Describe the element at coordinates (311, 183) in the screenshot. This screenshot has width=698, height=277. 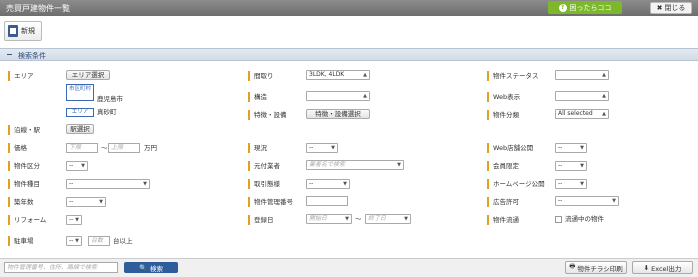
I see `deal-type-value: --` at that location.